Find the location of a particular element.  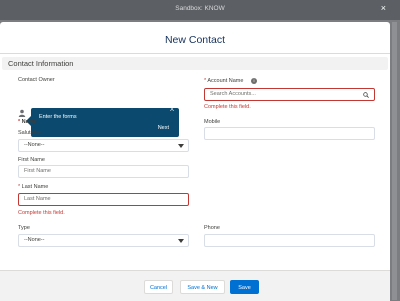

close-icon: × is located at coordinates (383, 8).